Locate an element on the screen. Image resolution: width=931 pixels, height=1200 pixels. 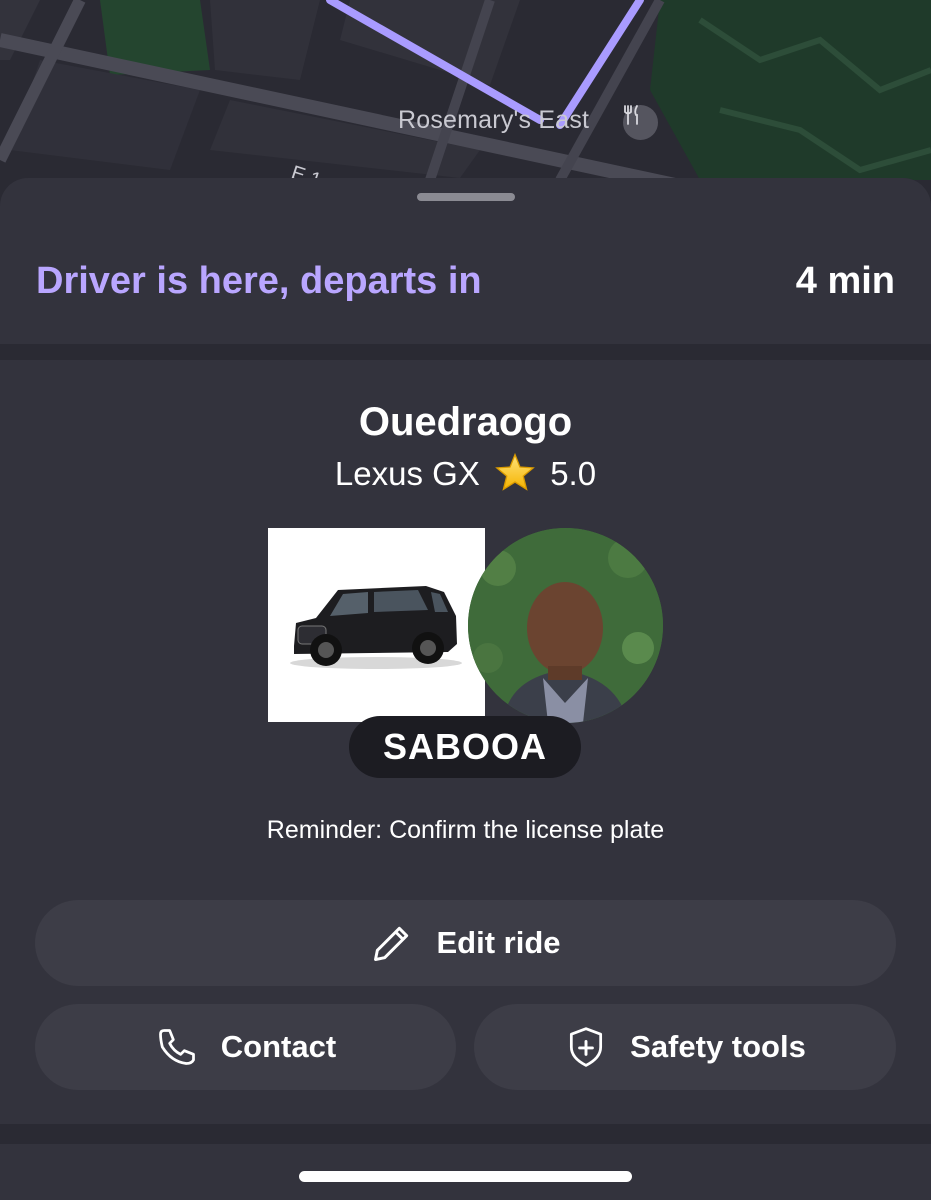
home-indicator is located at coordinates (465, 1176).